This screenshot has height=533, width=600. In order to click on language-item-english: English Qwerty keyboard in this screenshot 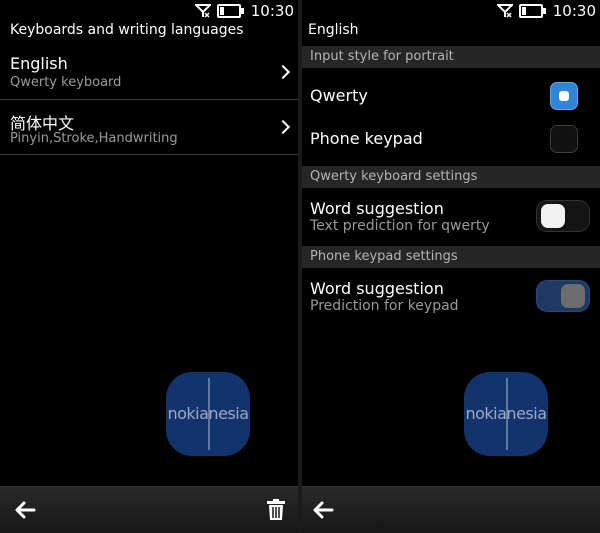, I will do `click(149, 72)`.